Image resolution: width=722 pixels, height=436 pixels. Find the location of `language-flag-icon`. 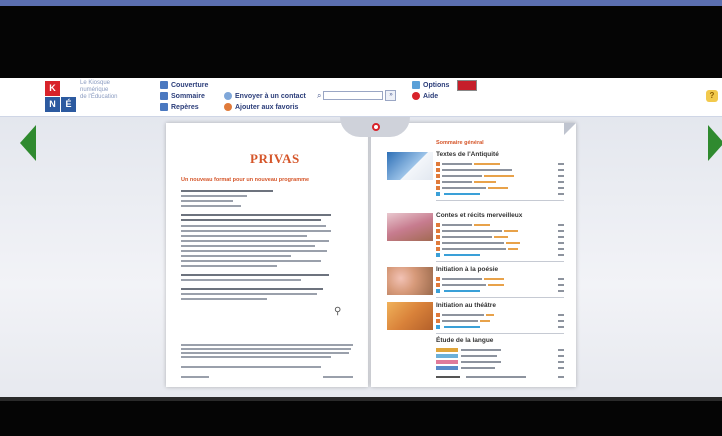

language-flag-icon is located at coordinates (467, 85).